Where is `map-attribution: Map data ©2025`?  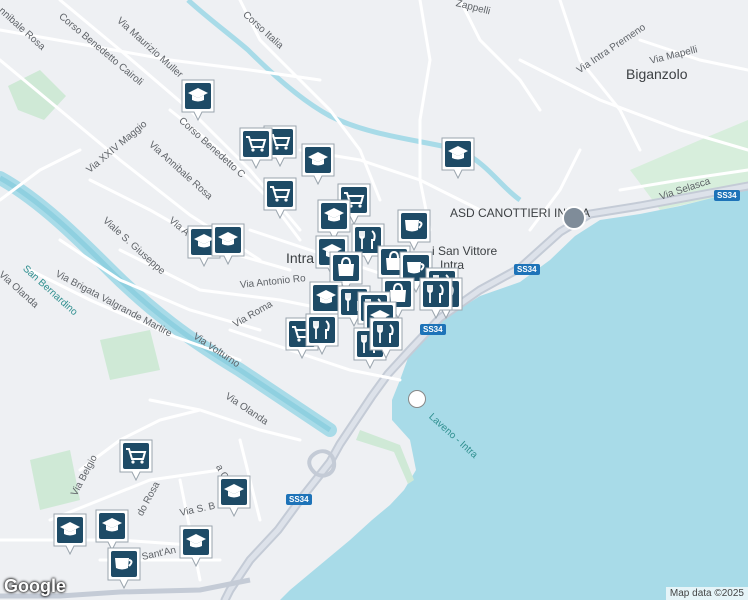
map-attribution: Map data ©2025 is located at coordinates (706, 593).